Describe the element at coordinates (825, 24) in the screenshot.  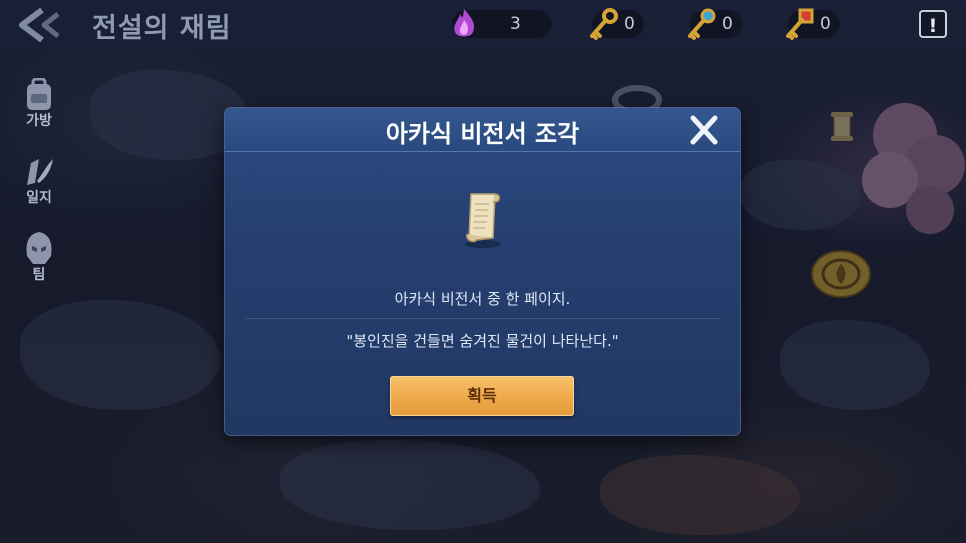
I see `red-key-count: 0` at that location.